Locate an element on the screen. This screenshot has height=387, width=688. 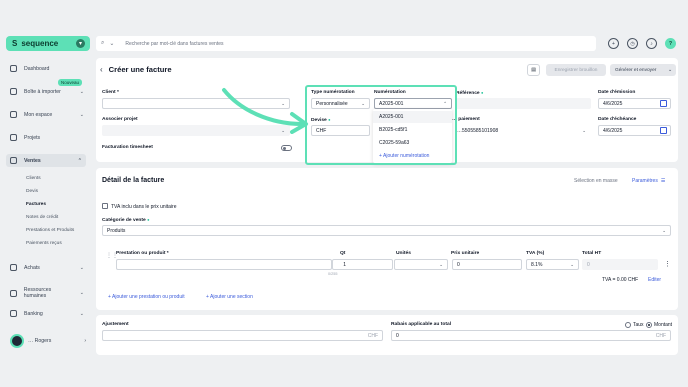
chevron-down-icon: ▾ is located at coordinates (80, 43).